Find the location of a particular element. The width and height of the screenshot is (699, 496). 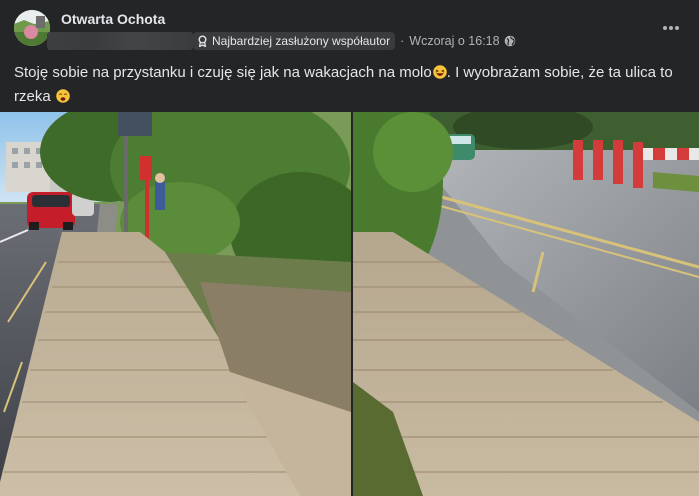

group-avatar is located at coordinates (32, 28).